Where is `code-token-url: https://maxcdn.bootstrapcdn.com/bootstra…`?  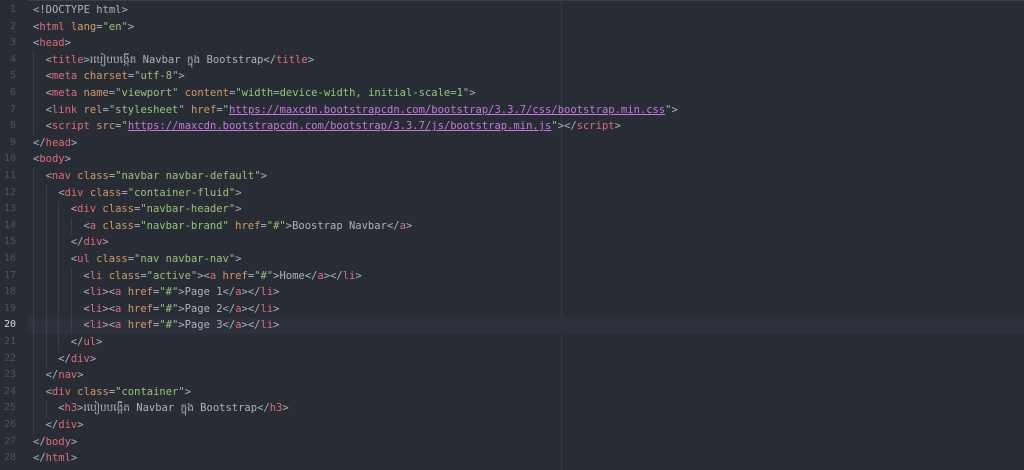
code-token-url: https://maxcdn.bootstrapcdn.com/bootstra… is located at coordinates (339, 126).